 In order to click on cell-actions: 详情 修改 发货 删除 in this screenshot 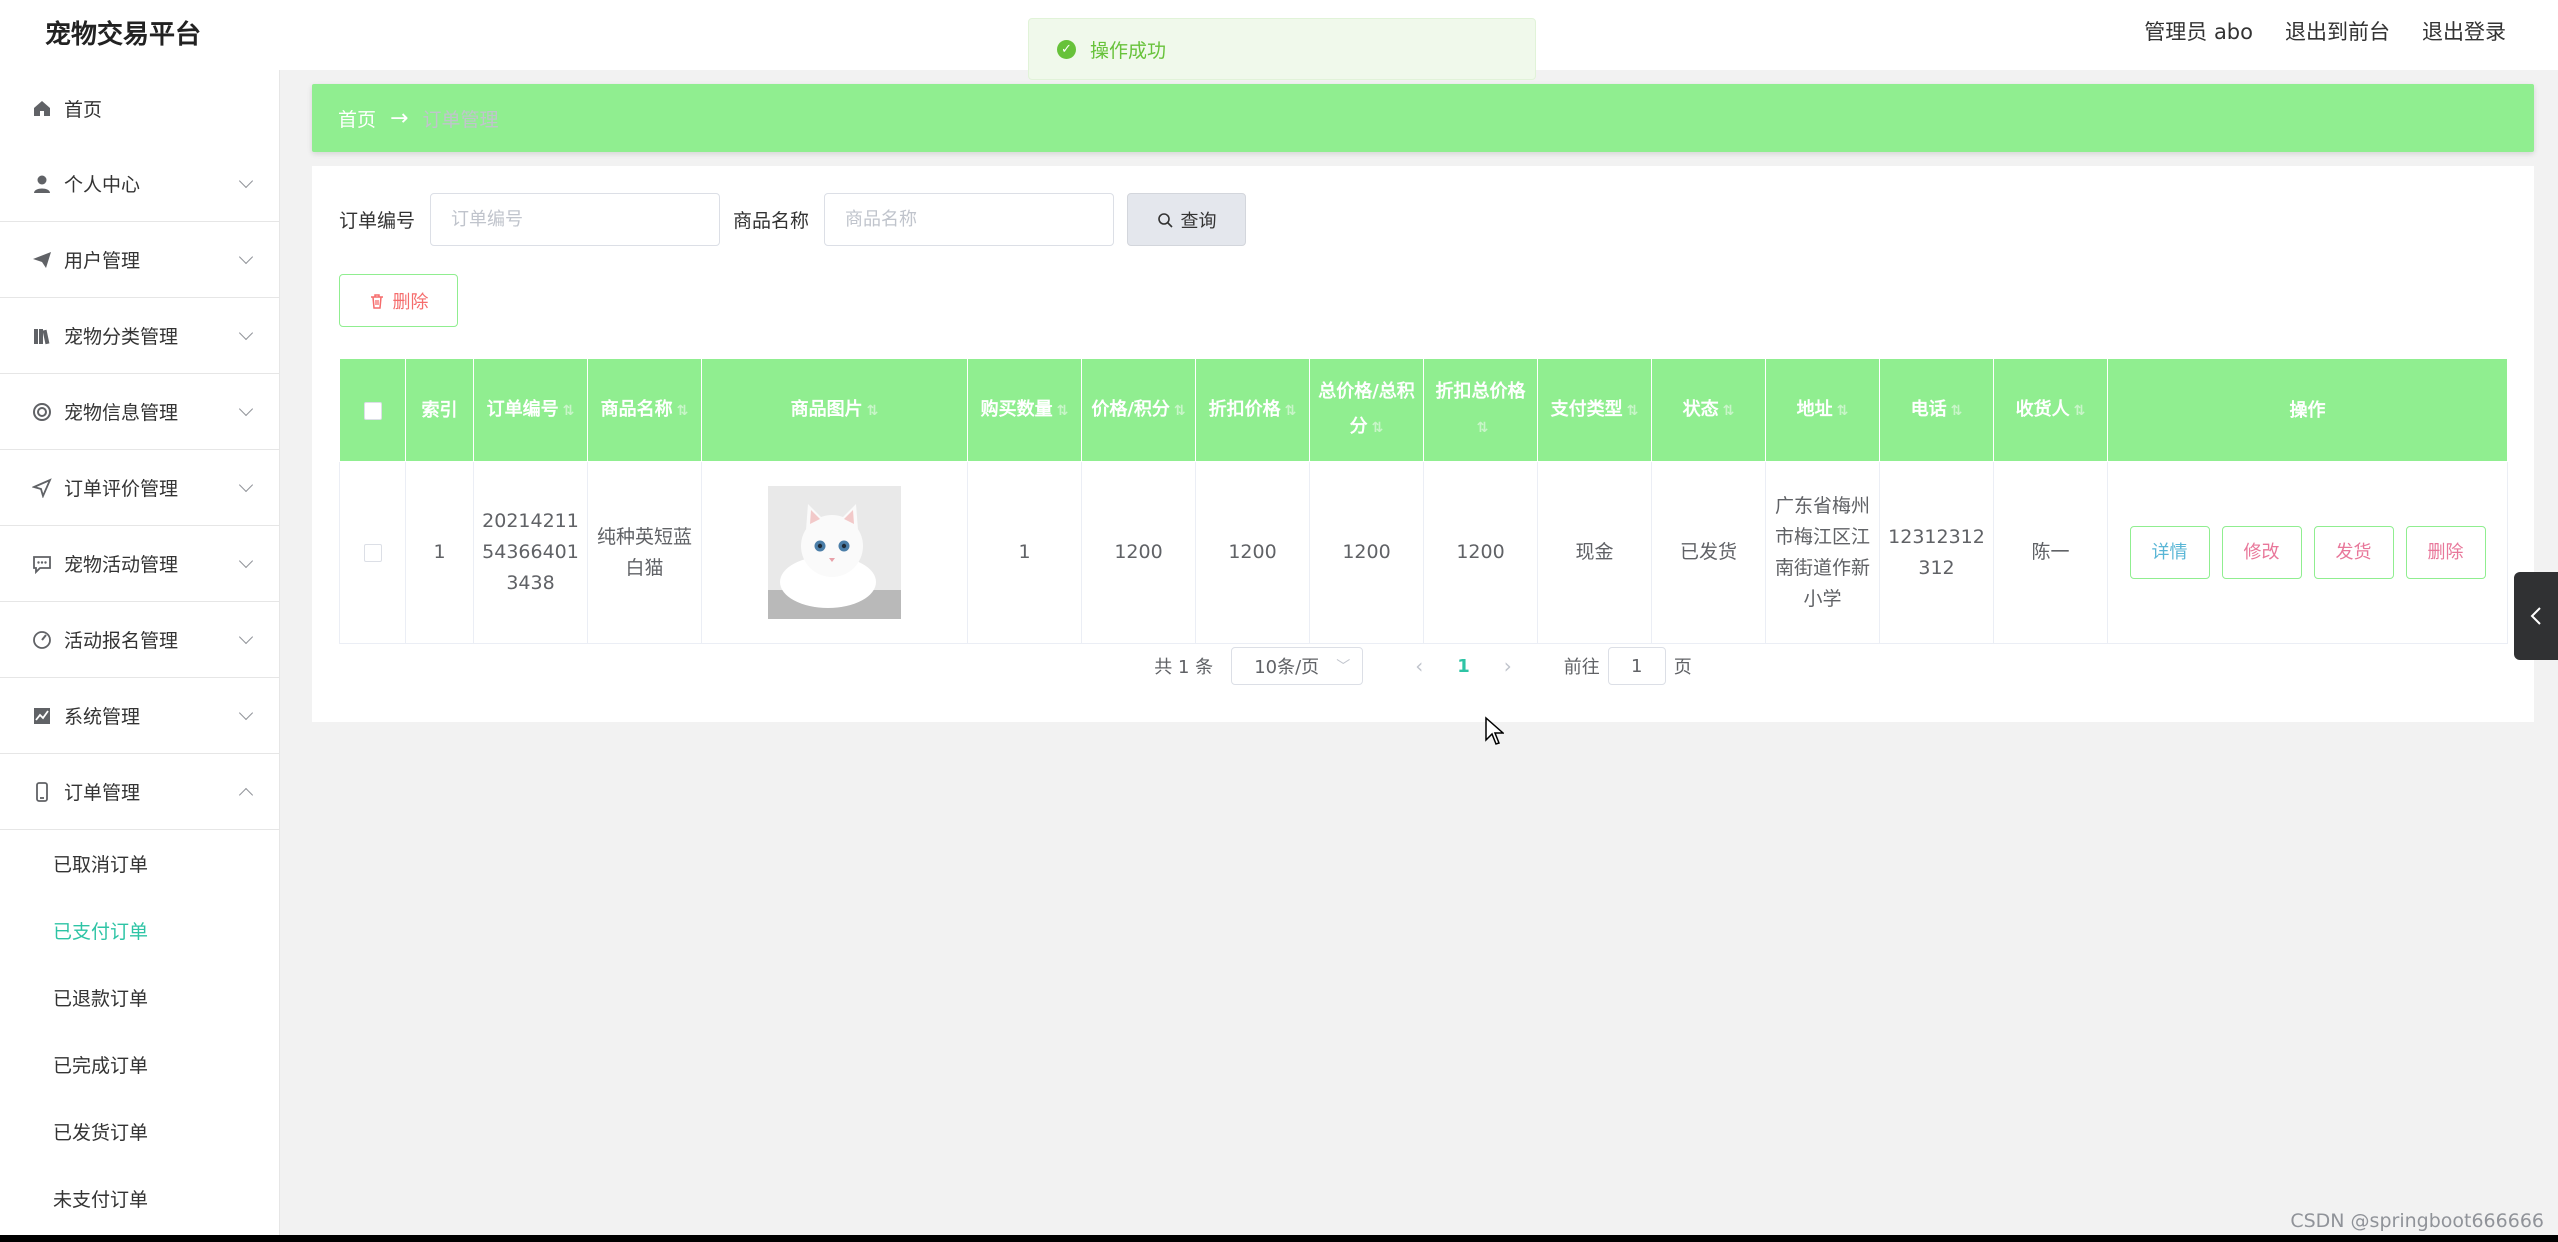, I will do `click(2307, 552)`.